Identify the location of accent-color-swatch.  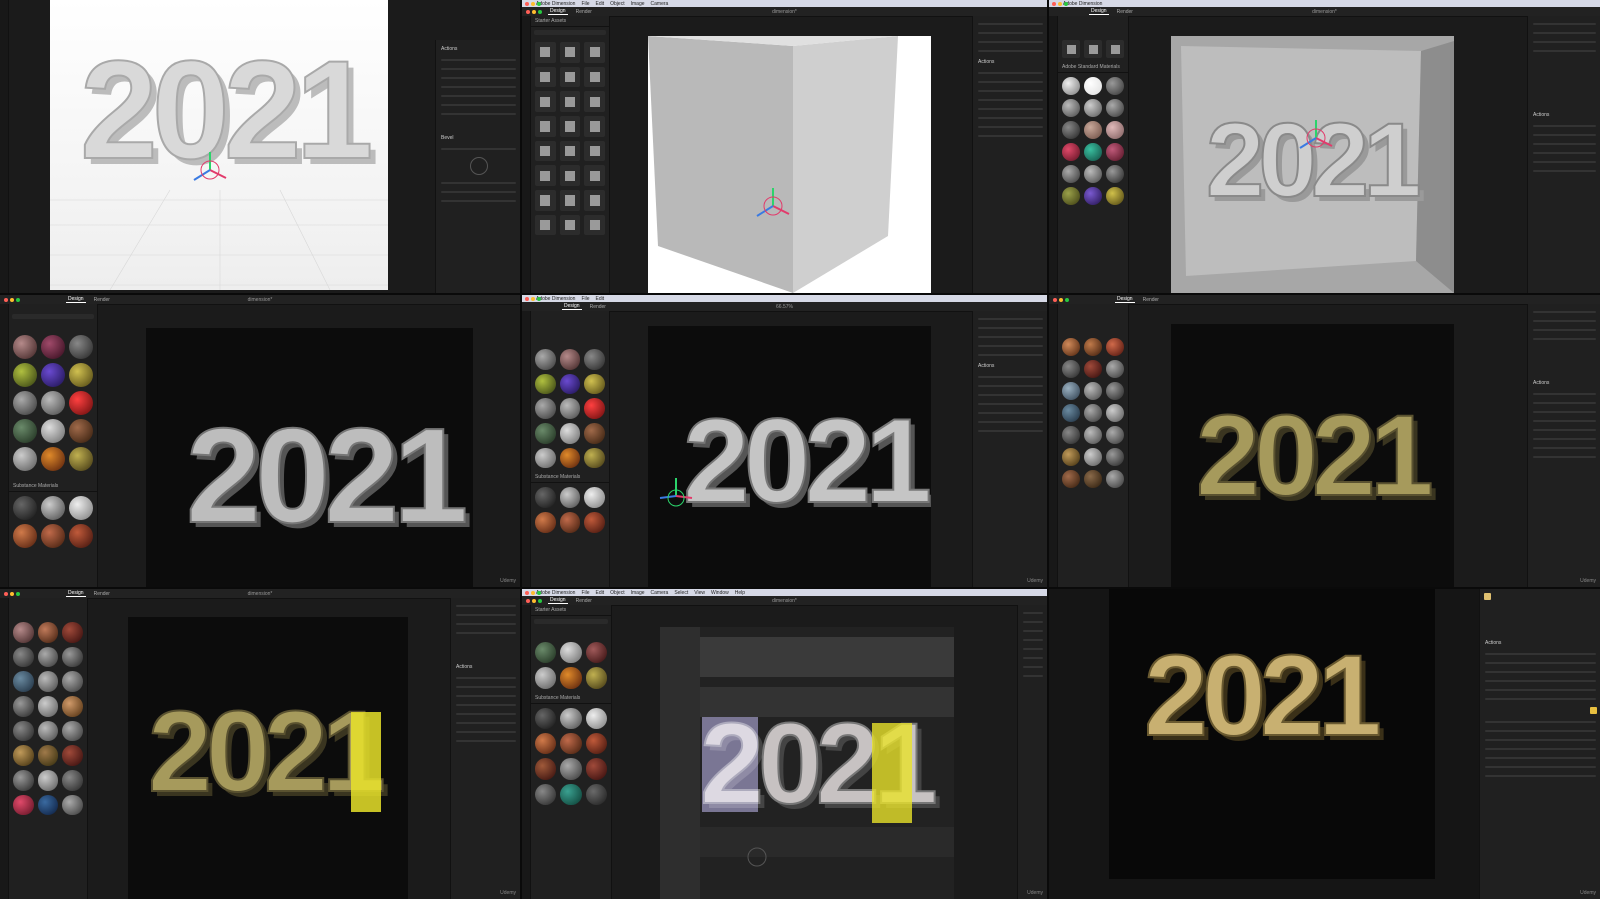
(1593, 710).